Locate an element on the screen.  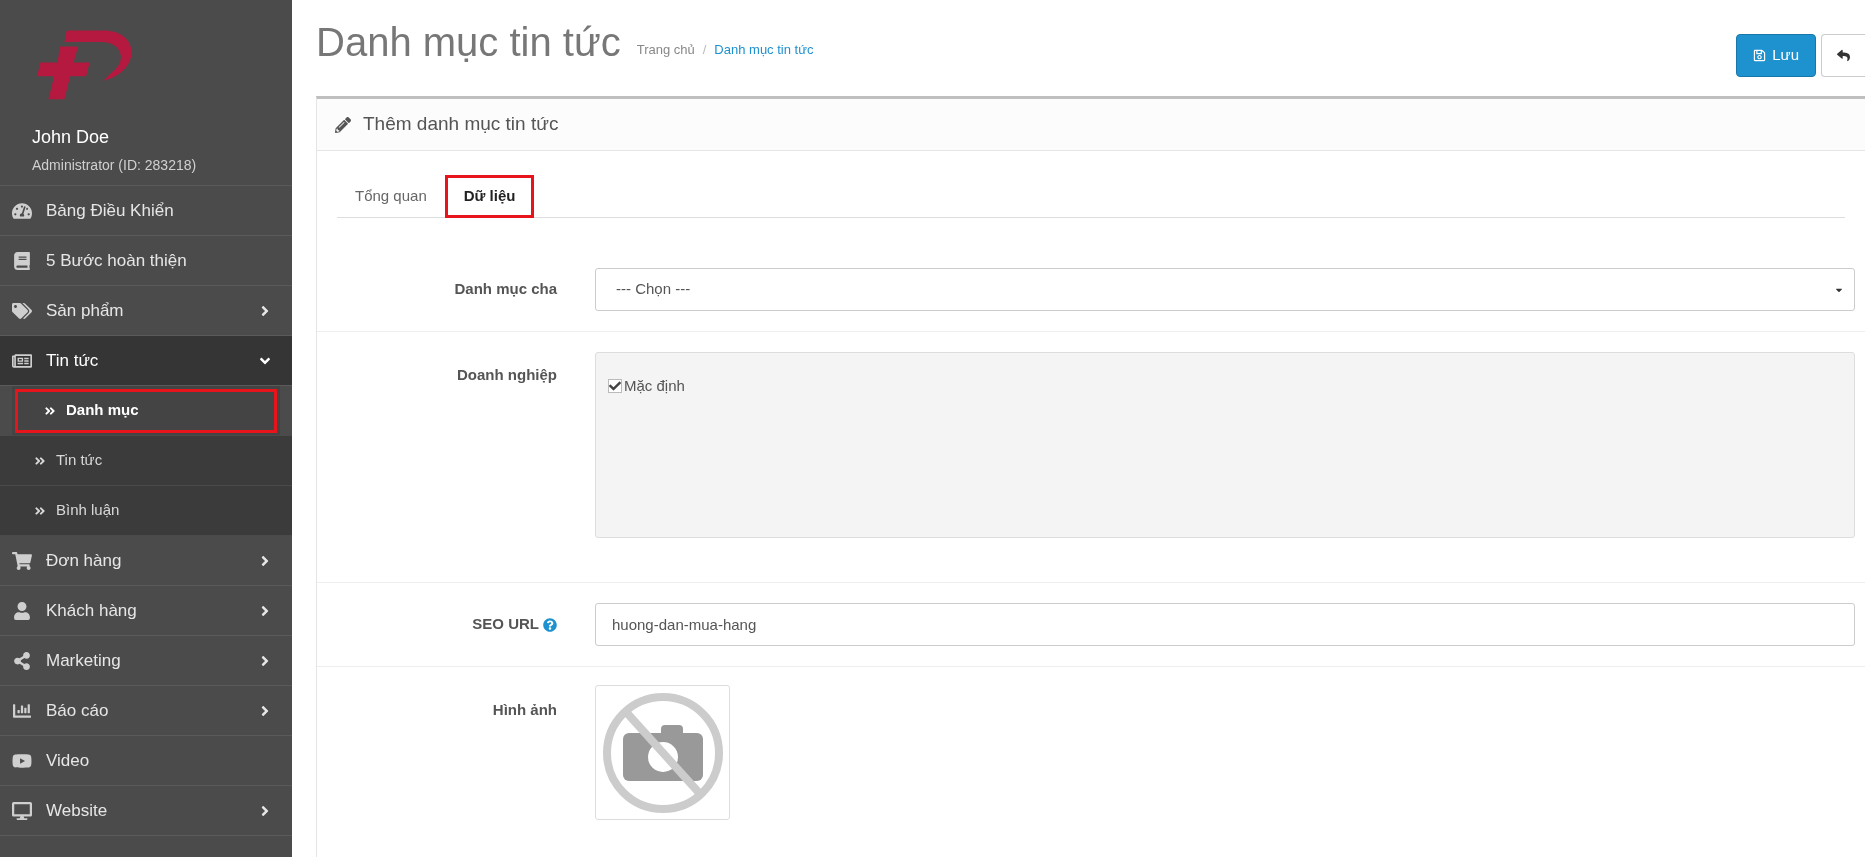
sidebar-item: 5 Bước hoàn thiện is located at coordinates (146, 261).